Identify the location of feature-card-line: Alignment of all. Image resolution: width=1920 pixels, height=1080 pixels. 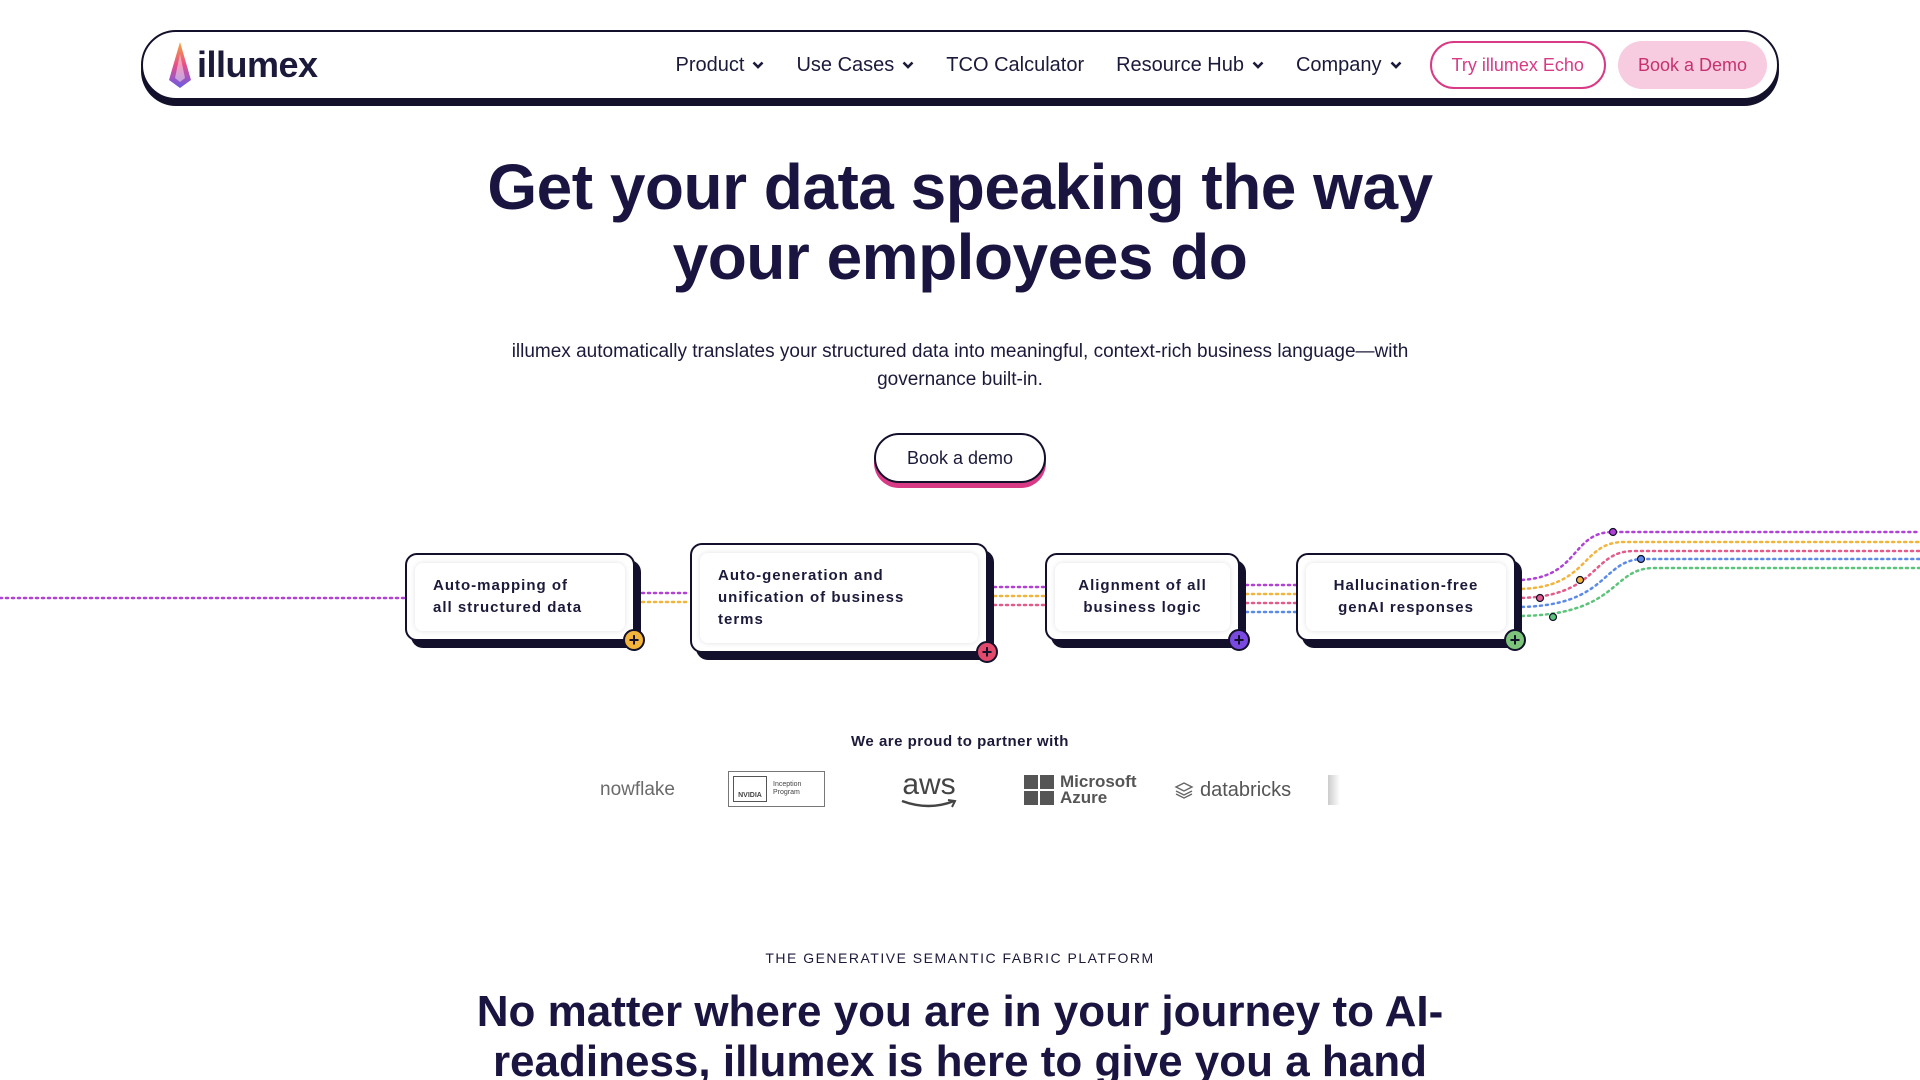
(1142, 585).